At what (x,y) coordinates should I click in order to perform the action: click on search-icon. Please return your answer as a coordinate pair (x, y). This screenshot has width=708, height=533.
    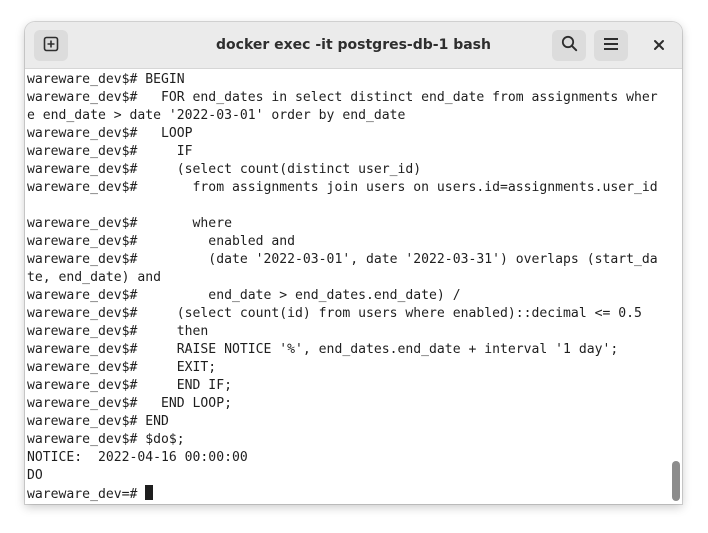
    Looking at the image, I should click on (569, 45).